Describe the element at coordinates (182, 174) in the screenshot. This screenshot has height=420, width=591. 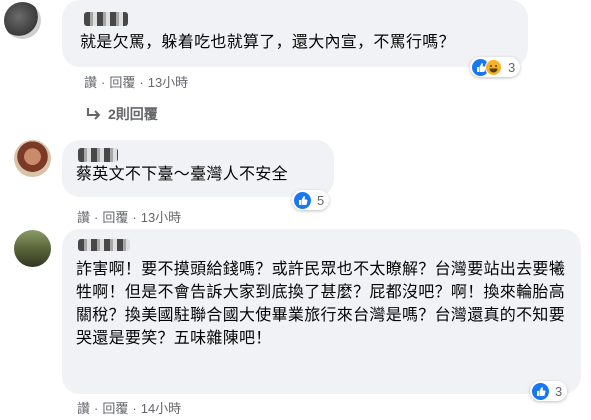
I see `comment-text: 蔡英文不下臺～臺灣人不安全` at that location.